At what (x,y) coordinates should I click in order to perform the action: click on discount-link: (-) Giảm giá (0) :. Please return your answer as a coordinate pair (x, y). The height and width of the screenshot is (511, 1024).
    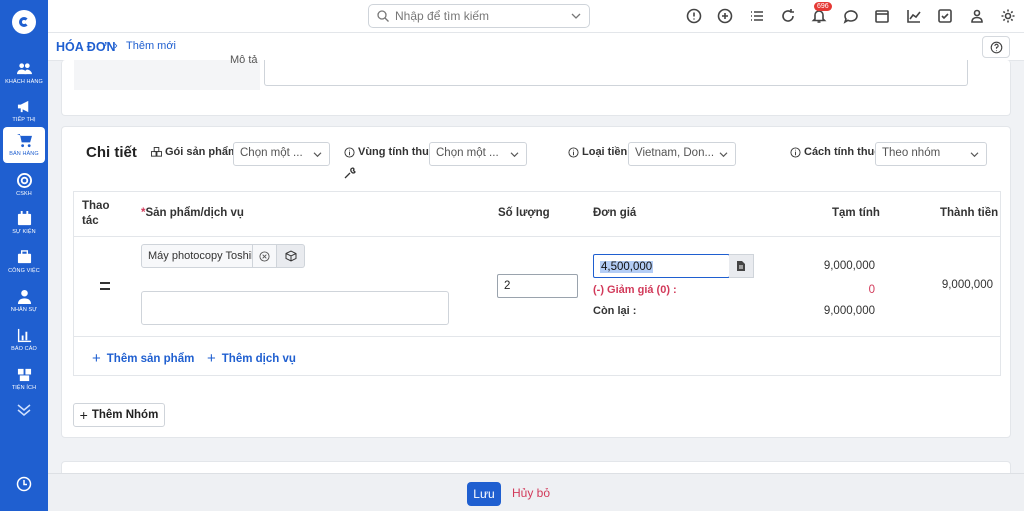
    Looking at the image, I should click on (635, 290).